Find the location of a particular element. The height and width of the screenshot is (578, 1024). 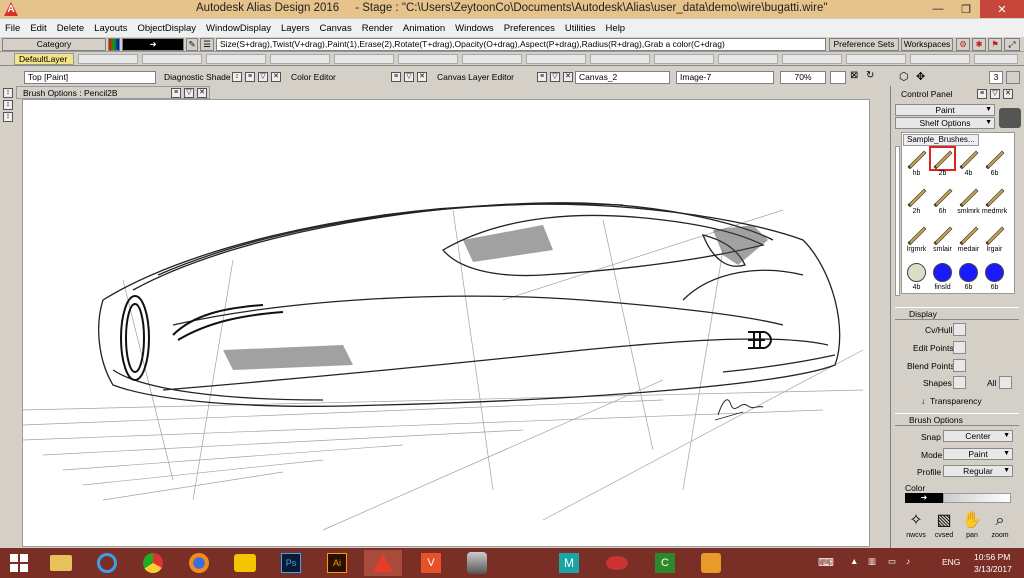

network-icon: ▥ is located at coordinates (872, 561).